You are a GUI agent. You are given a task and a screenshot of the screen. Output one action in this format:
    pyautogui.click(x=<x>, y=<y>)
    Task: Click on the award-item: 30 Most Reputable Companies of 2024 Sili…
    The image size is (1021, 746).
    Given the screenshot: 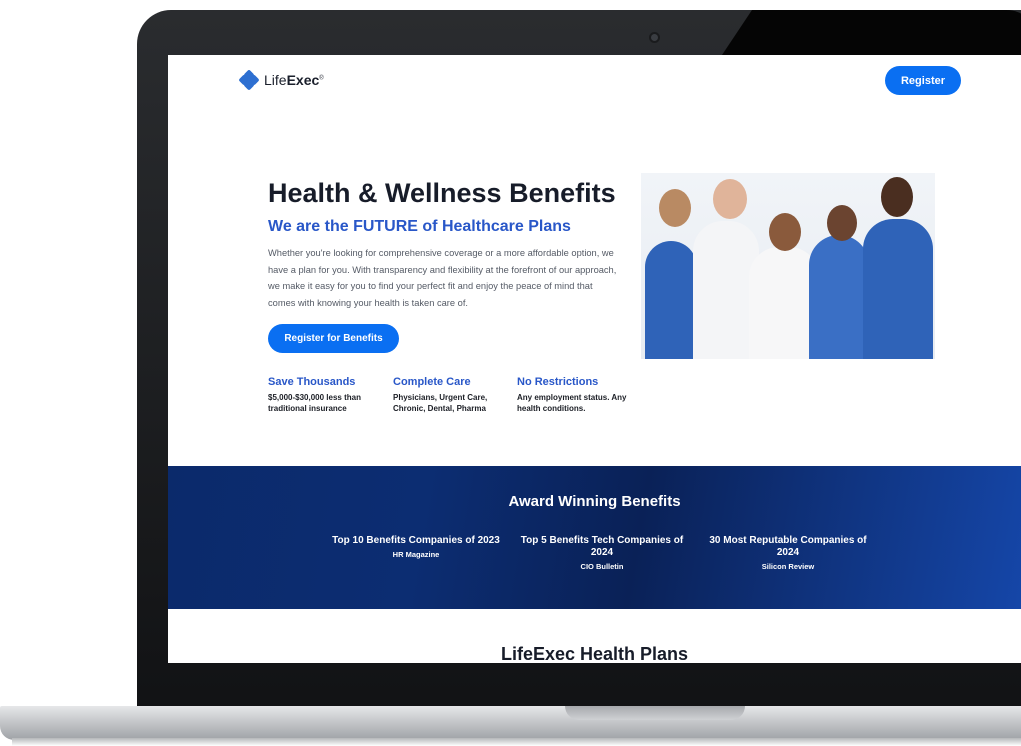 What is the action you would take?
    pyautogui.click(x=788, y=553)
    